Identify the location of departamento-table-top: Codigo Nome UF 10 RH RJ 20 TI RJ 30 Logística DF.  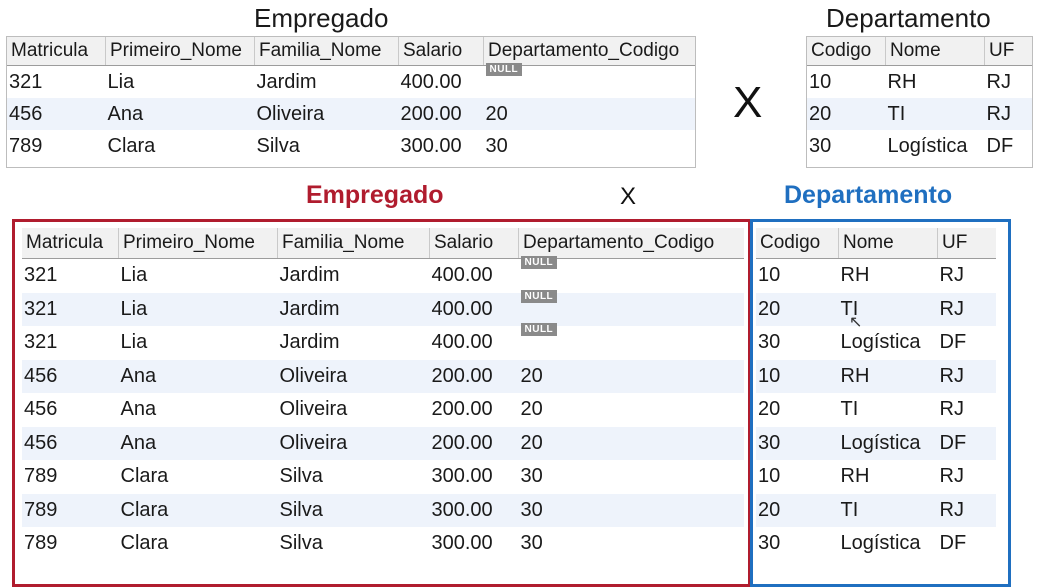
(919, 102).